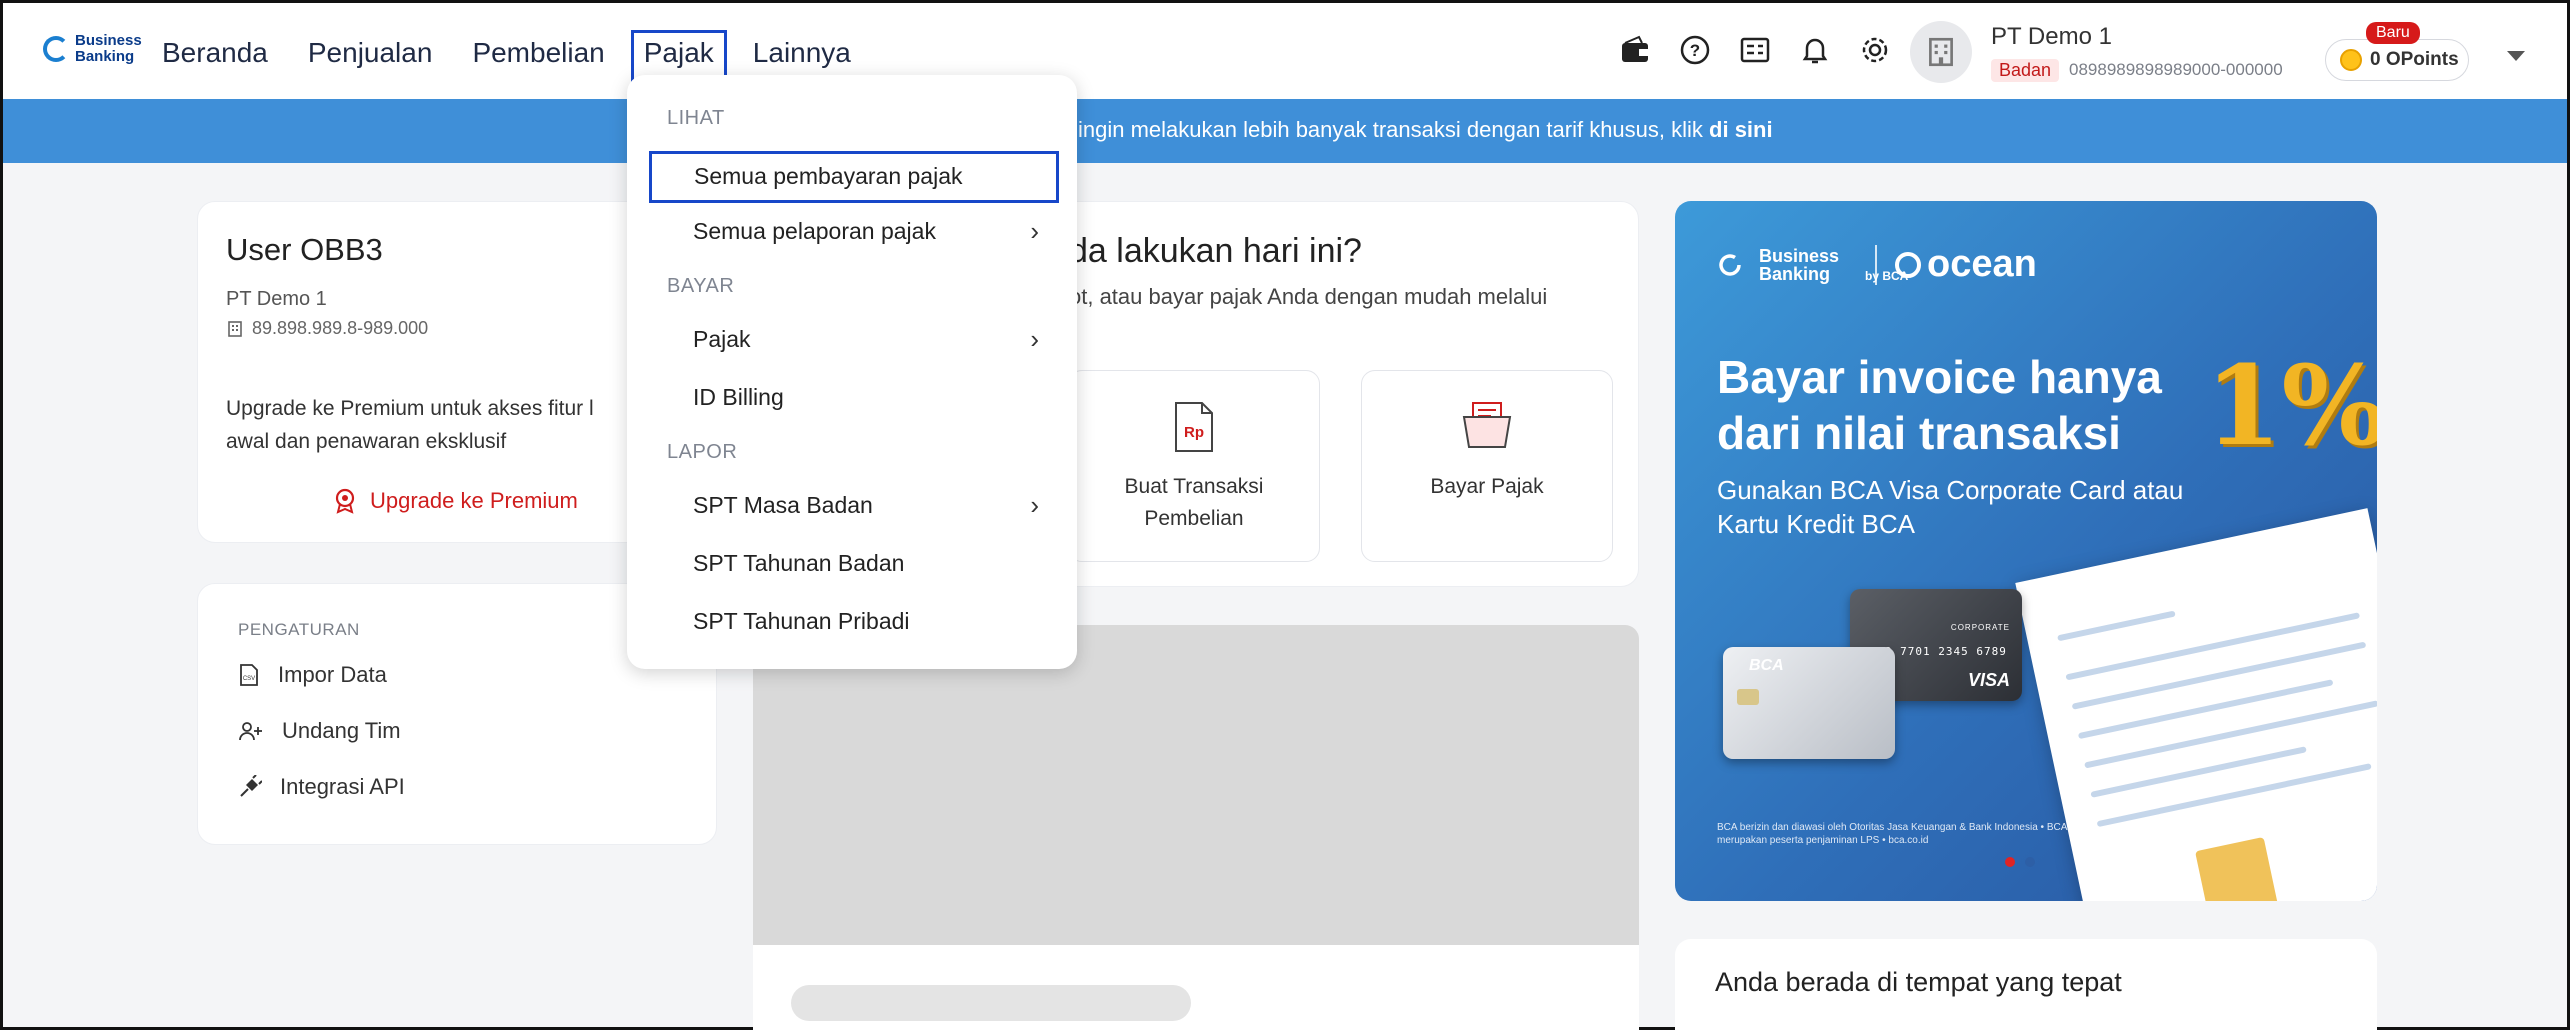 Image resolution: width=2570 pixels, height=1030 pixels. What do you see at coordinates (276, 299) in the screenshot?
I see `user-company: PT Demo 1` at bounding box center [276, 299].